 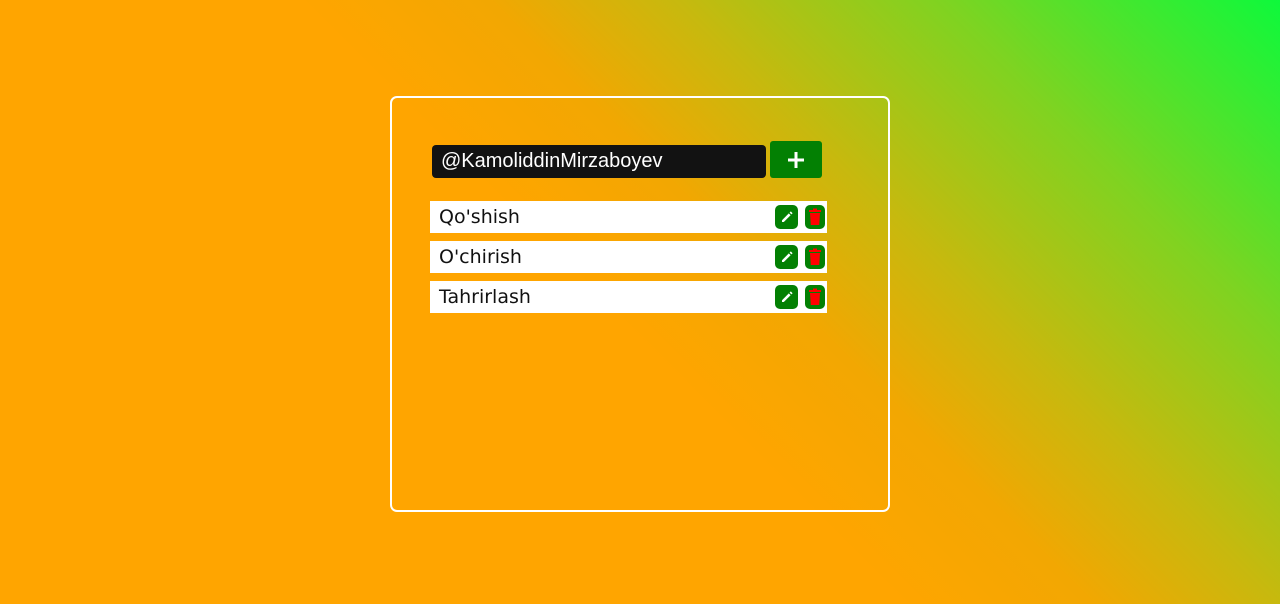 I want to click on task-text: O'chirish, so click(x=480, y=257).